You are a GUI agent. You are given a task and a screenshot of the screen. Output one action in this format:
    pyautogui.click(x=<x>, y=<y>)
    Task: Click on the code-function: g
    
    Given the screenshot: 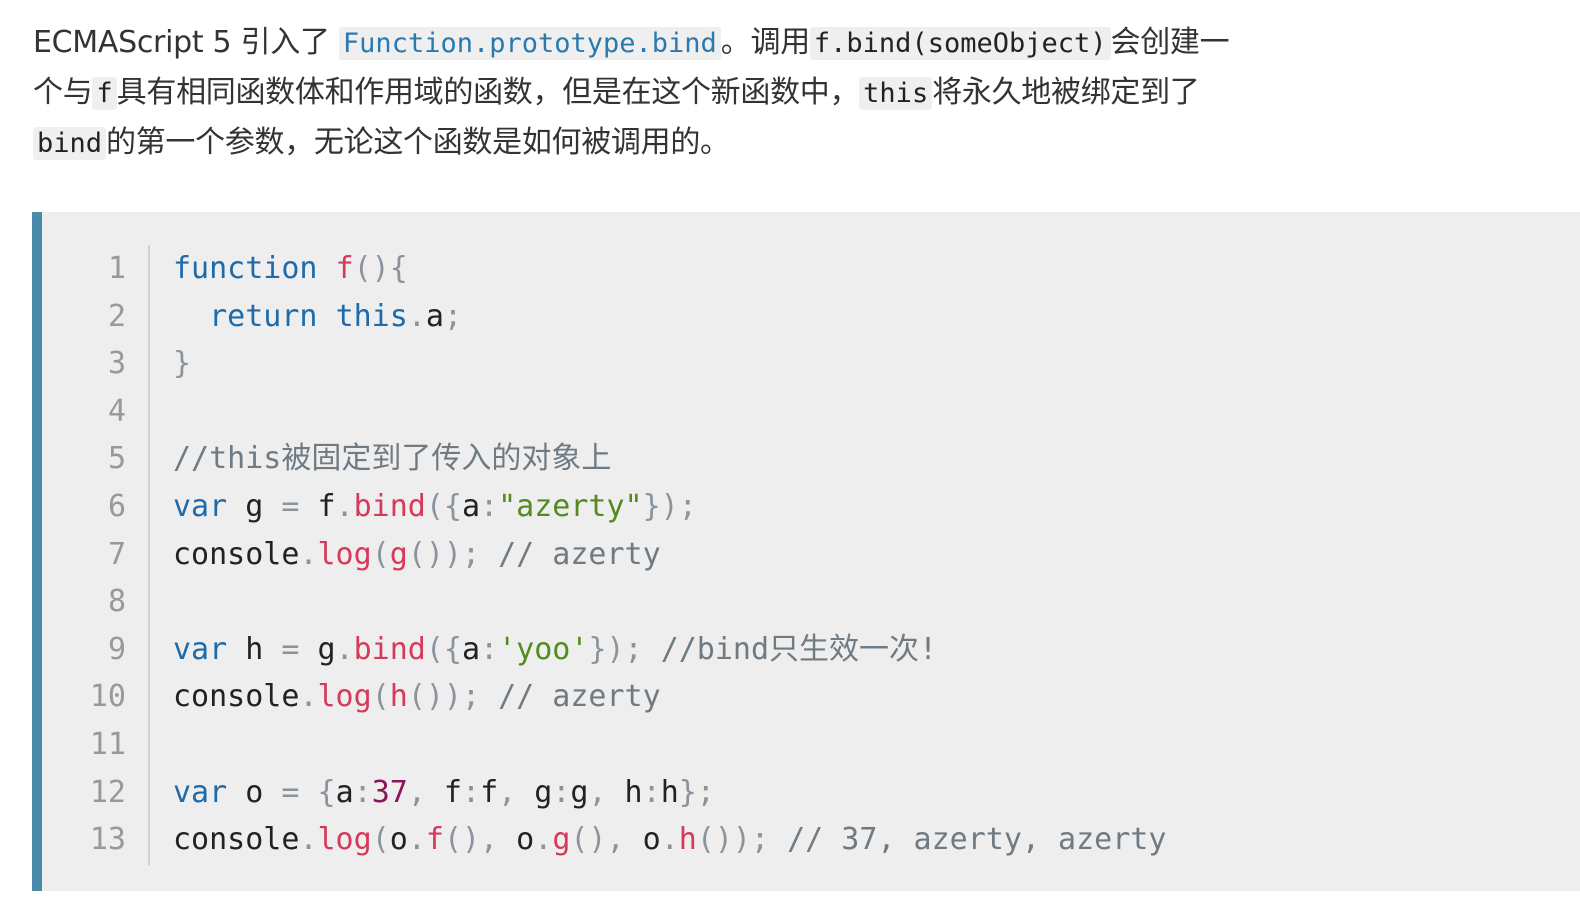 What is the action you would take?
    pyautogui.click(x=398, y=554)
    